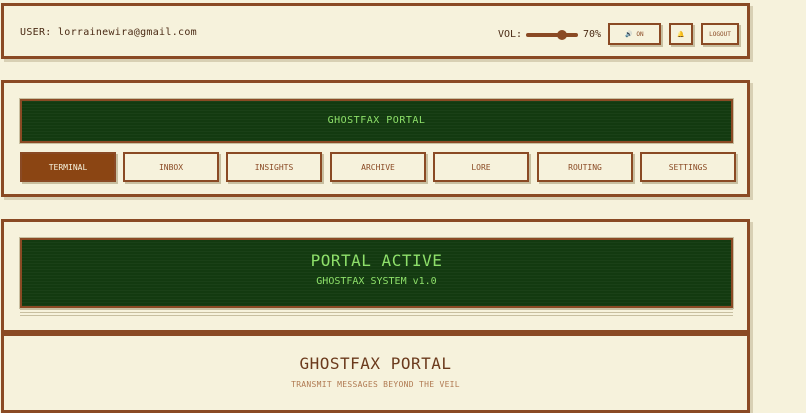 This screenshot has width=806, height=413. Describe the element at coordinates (552, 35) in the screenshot. I see `volume-slider` at that location.